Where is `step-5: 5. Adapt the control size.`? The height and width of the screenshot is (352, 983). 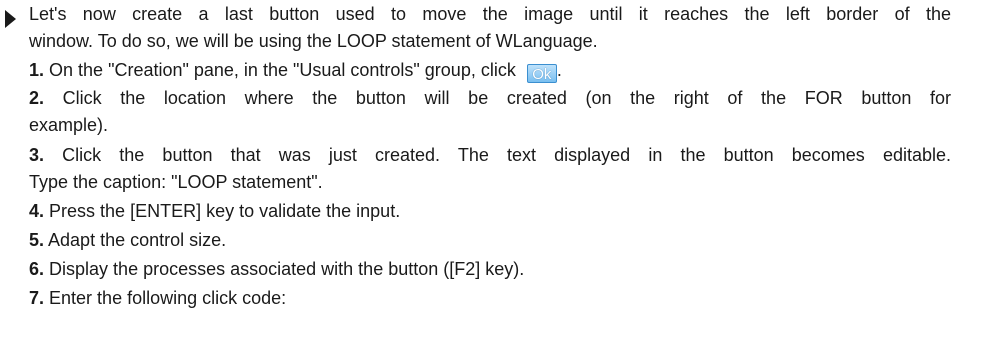
step-5: 5. Adapt the control size. is located at coordinates (127, 240).